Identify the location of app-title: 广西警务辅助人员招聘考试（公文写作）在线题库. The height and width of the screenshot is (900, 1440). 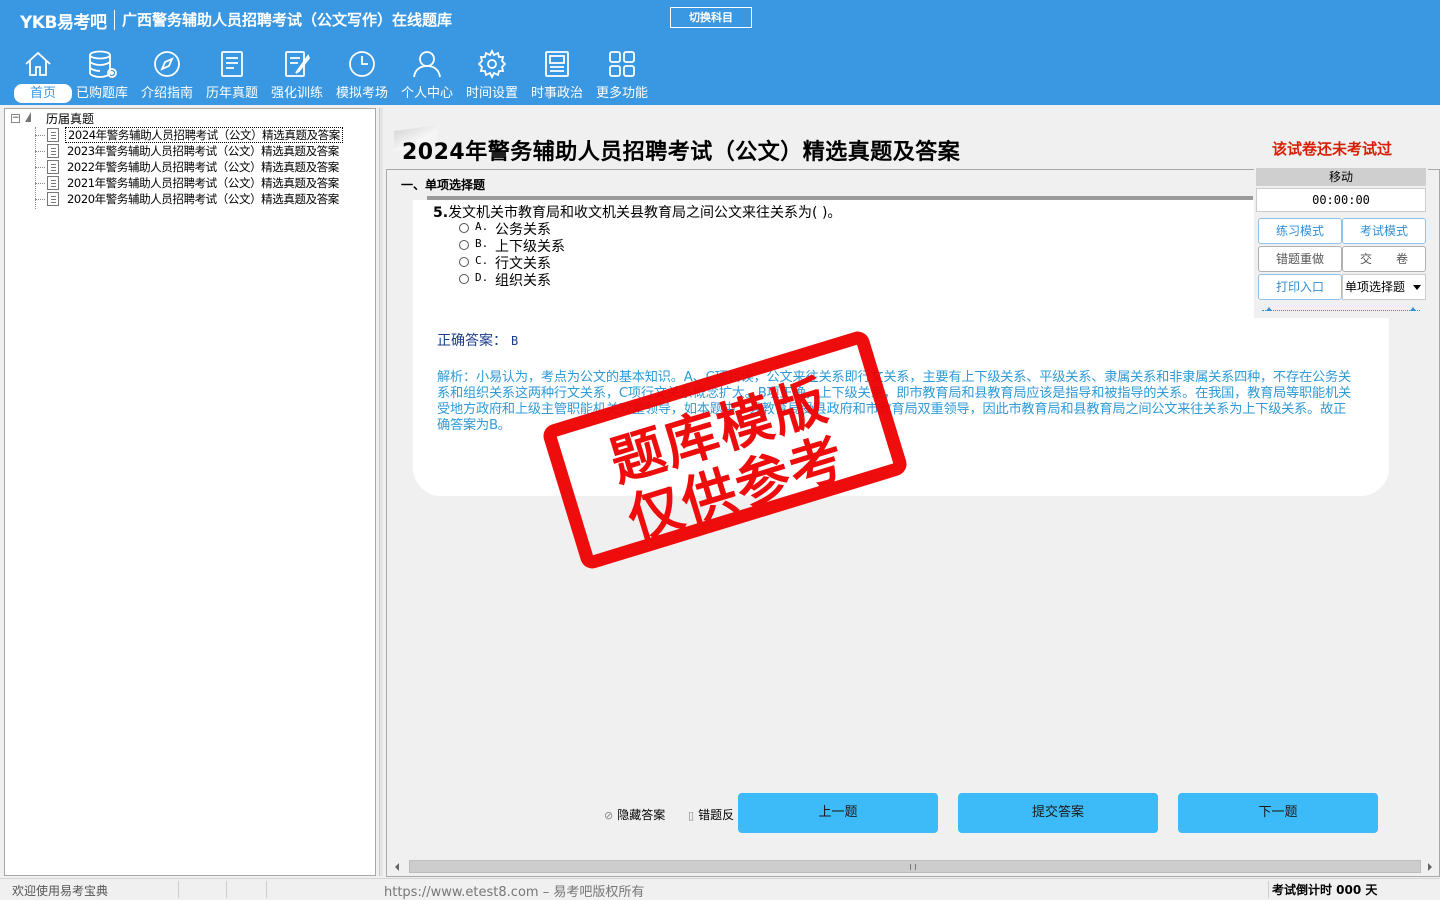
(287, 20).